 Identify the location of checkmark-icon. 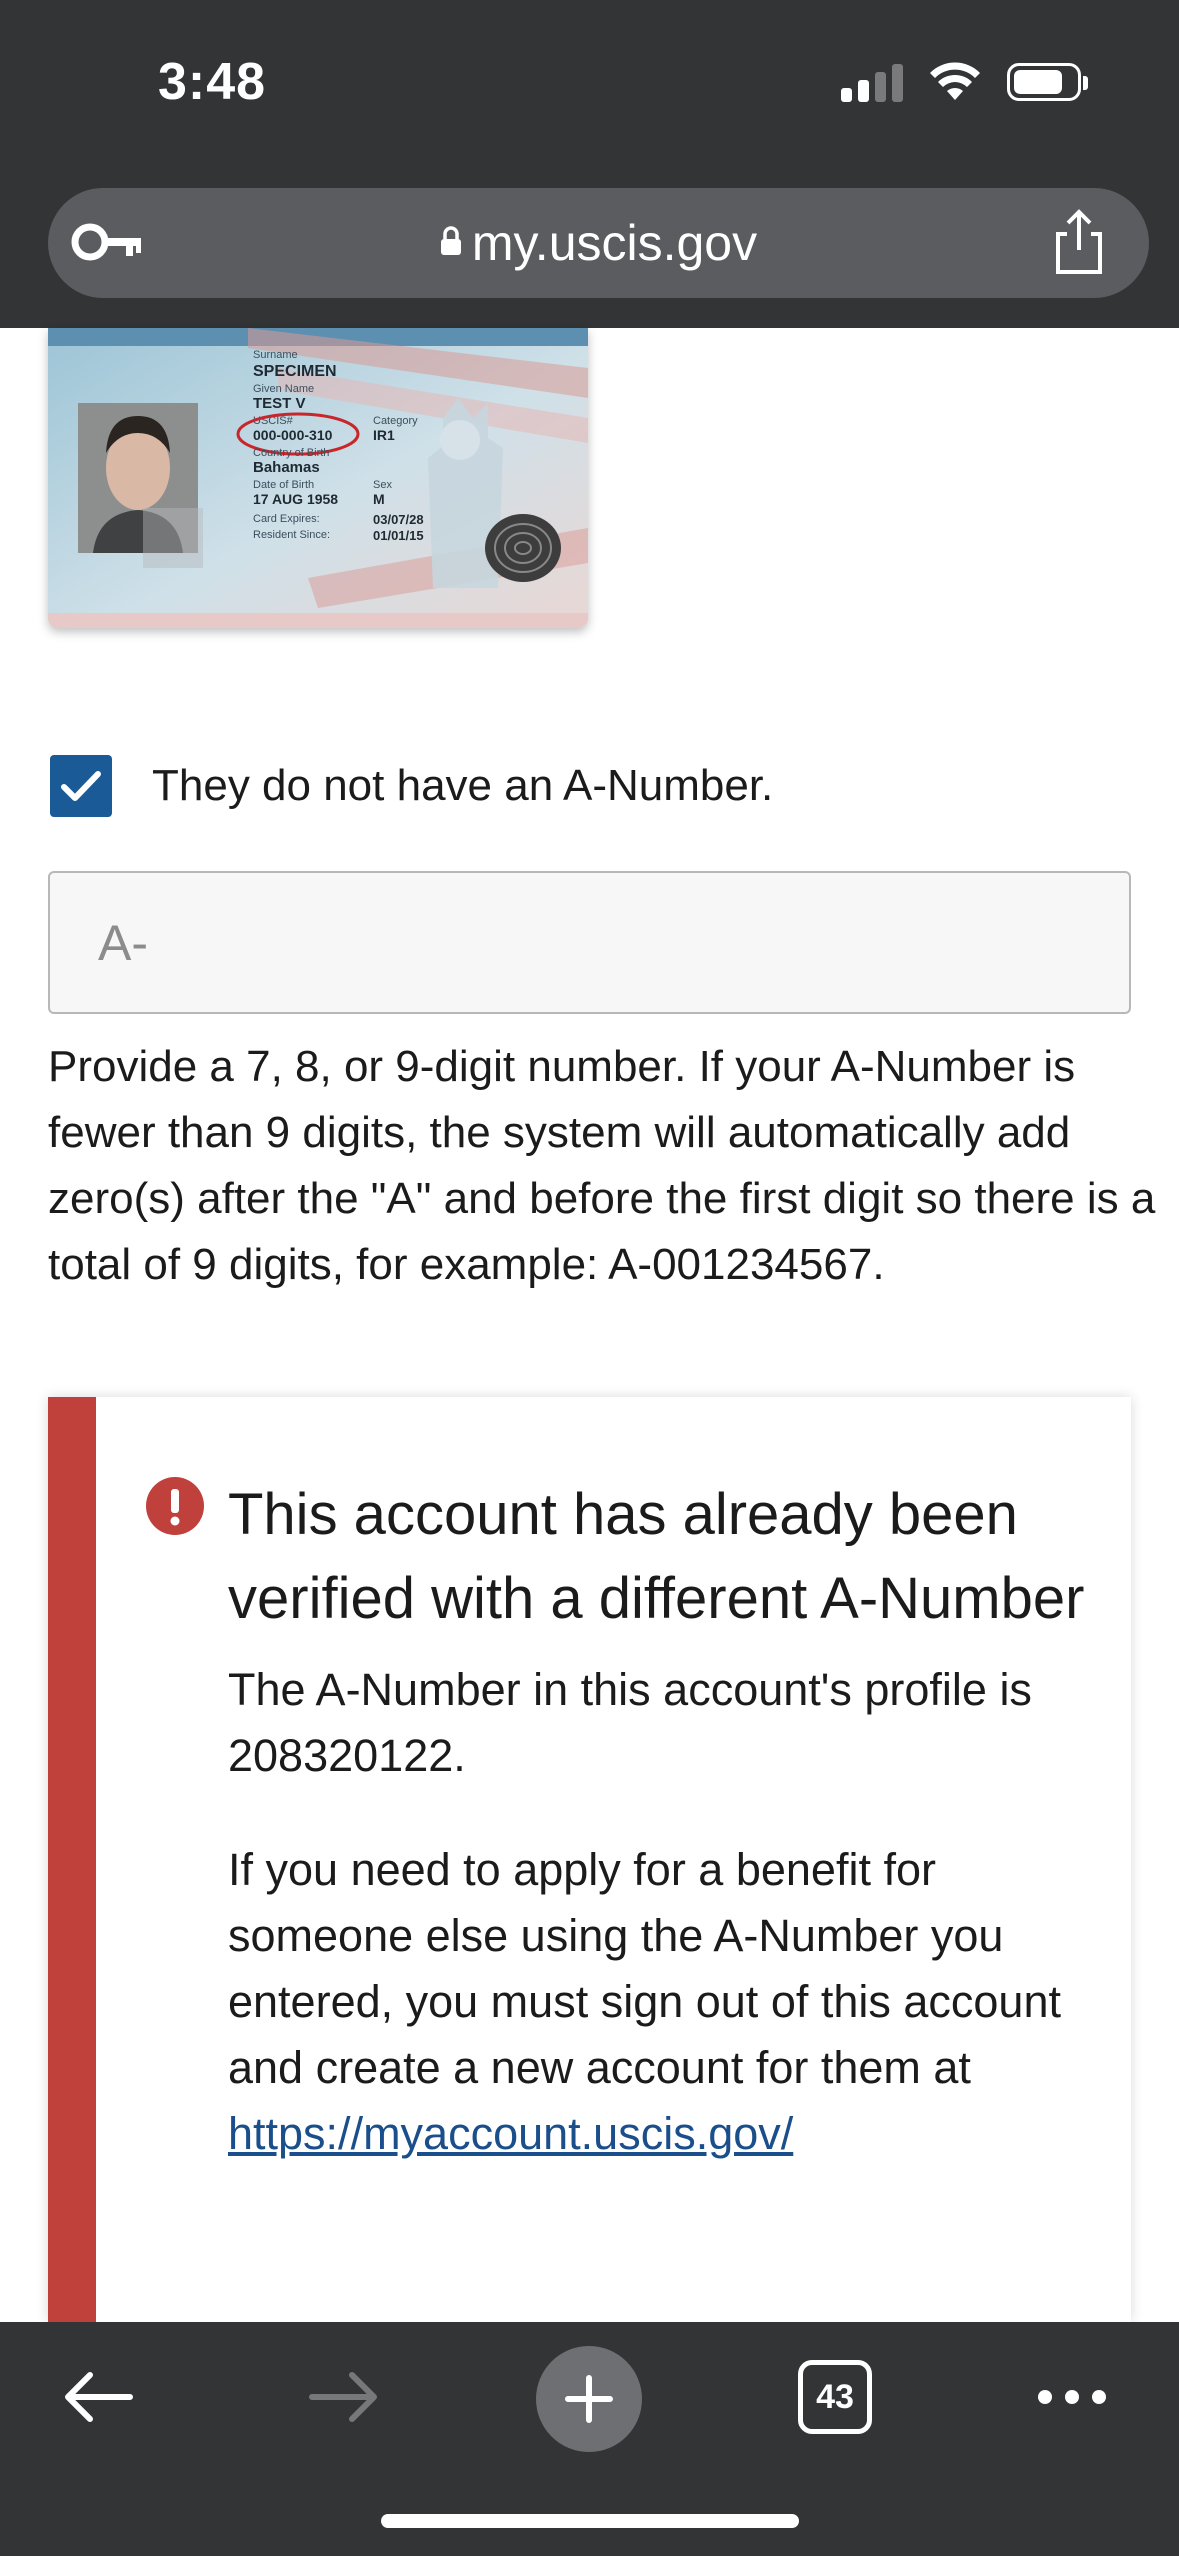
(81, 786).